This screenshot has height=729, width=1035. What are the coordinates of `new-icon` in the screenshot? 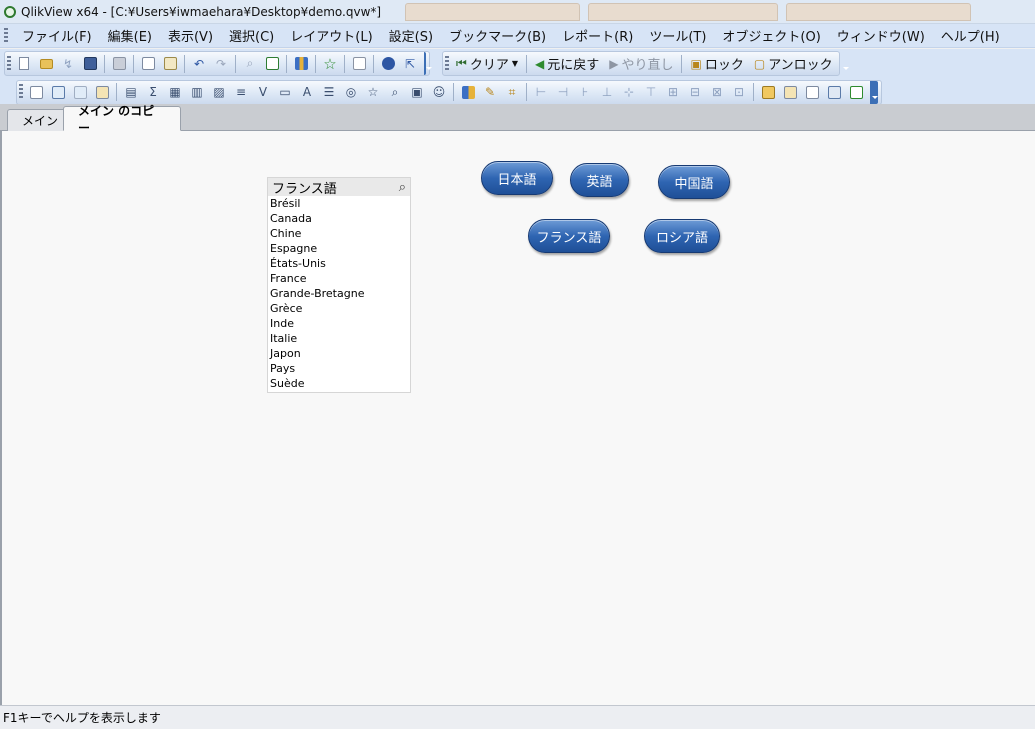 It's located at (24, 64).